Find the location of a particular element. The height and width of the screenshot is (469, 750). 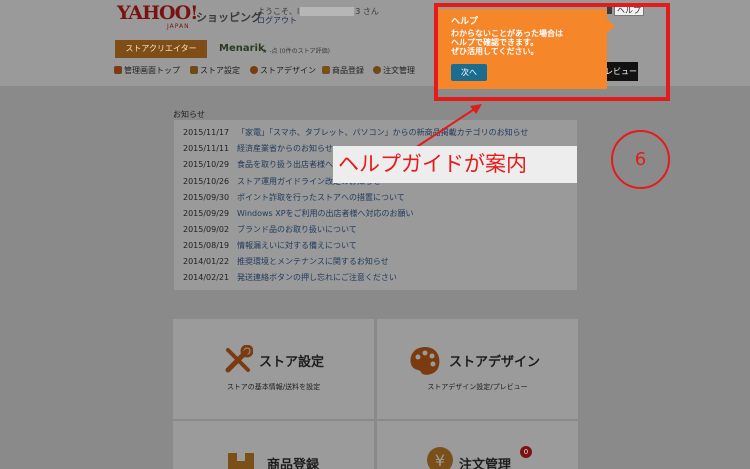

news-date: 2015/09/02 is located at coordinates (206, 229).